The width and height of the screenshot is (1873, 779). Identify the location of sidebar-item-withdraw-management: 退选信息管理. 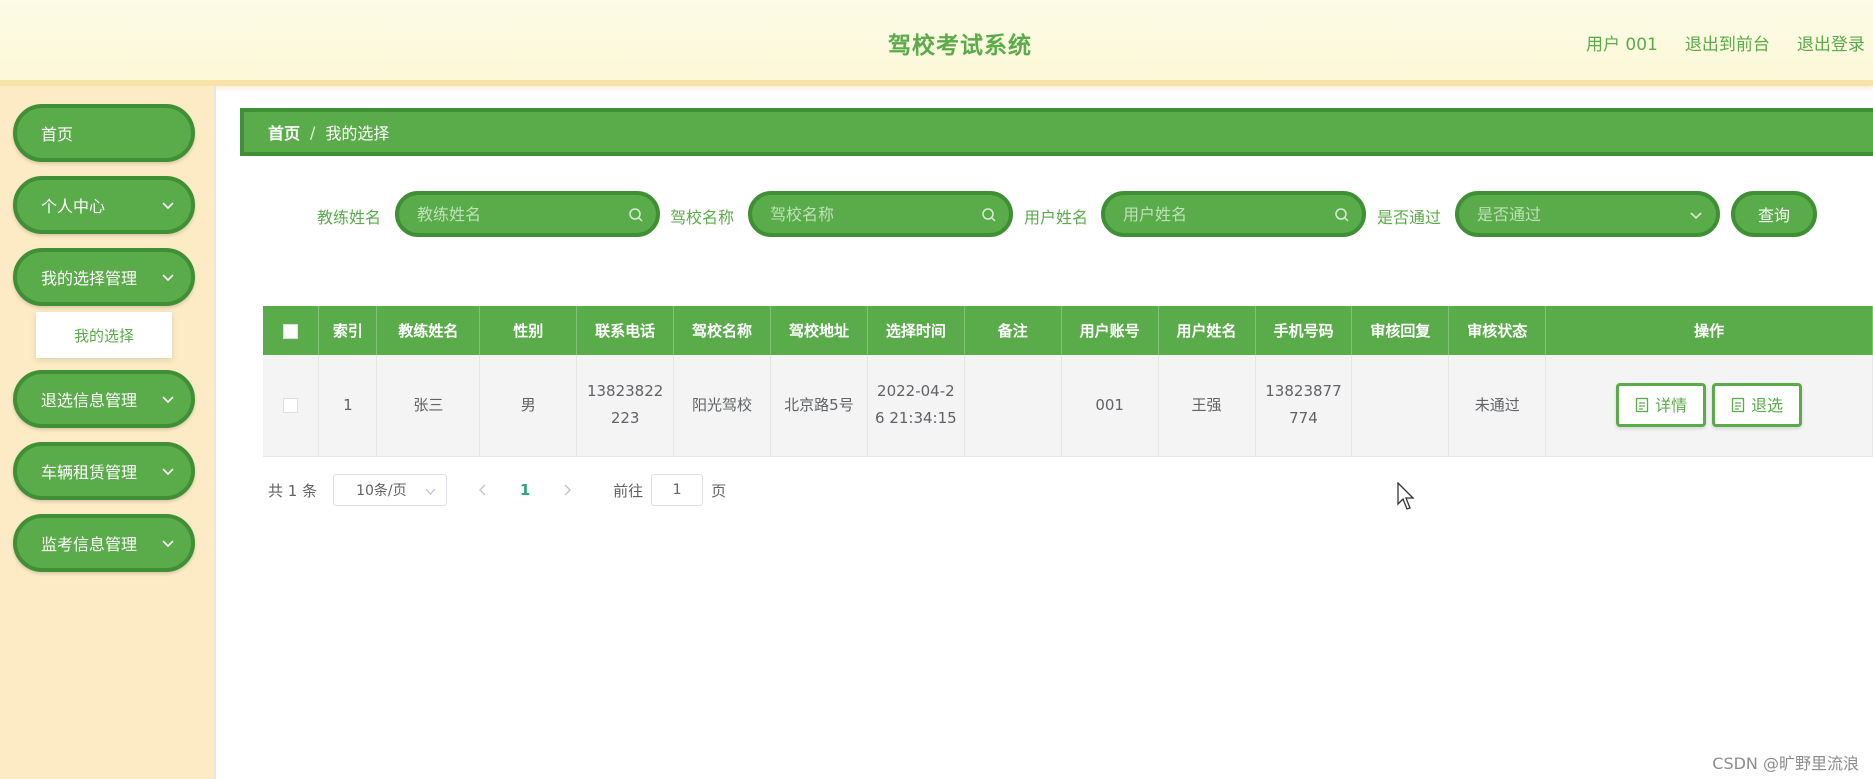
(104, 399).